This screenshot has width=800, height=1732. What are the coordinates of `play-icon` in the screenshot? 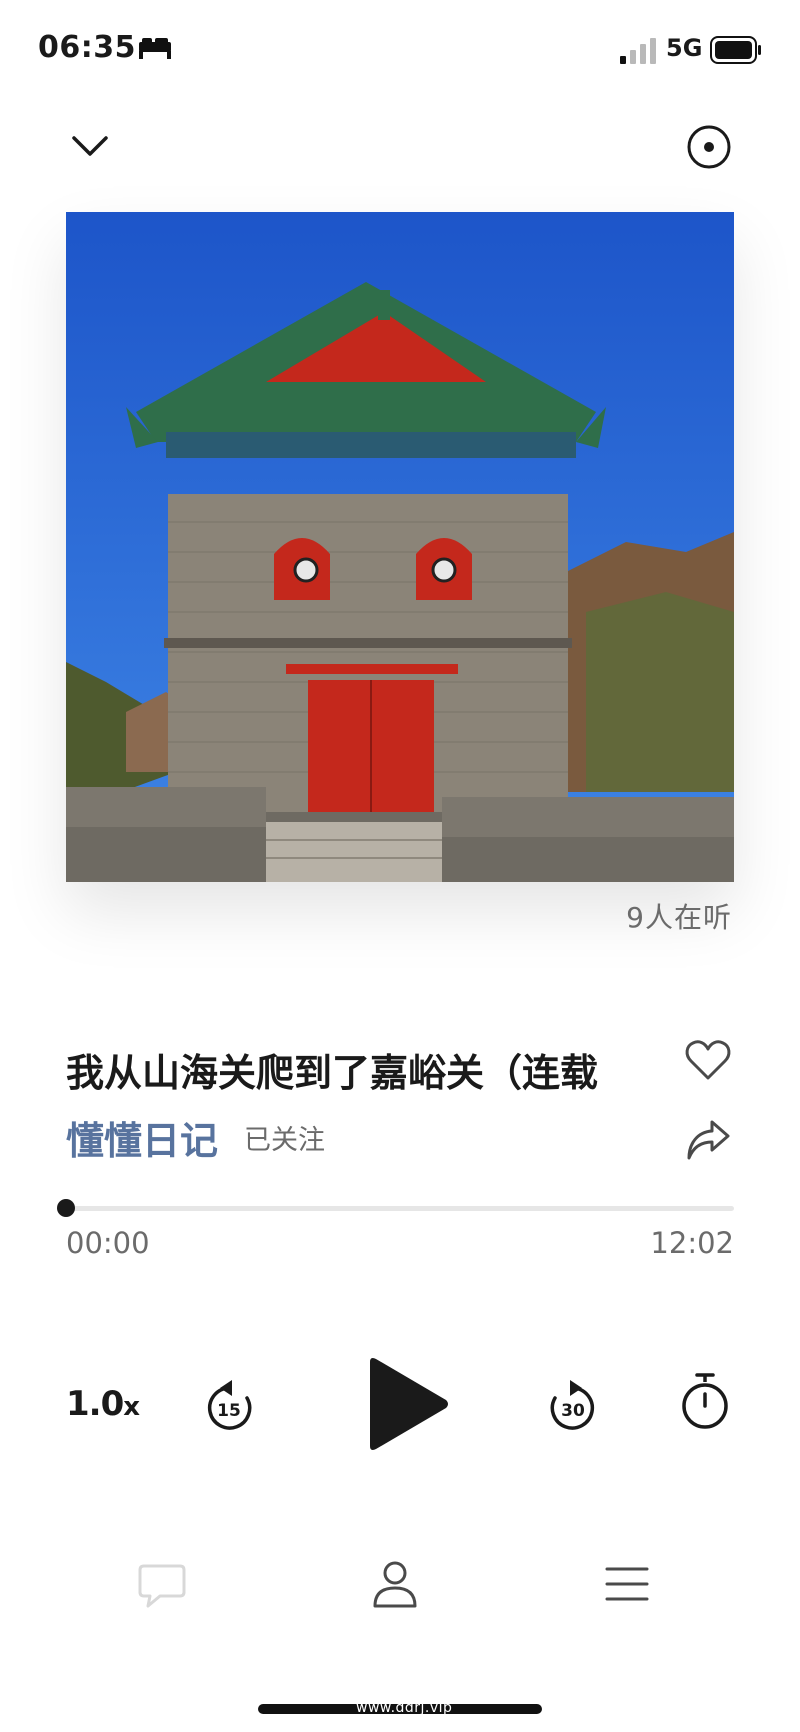 It's located at (407, 1404).